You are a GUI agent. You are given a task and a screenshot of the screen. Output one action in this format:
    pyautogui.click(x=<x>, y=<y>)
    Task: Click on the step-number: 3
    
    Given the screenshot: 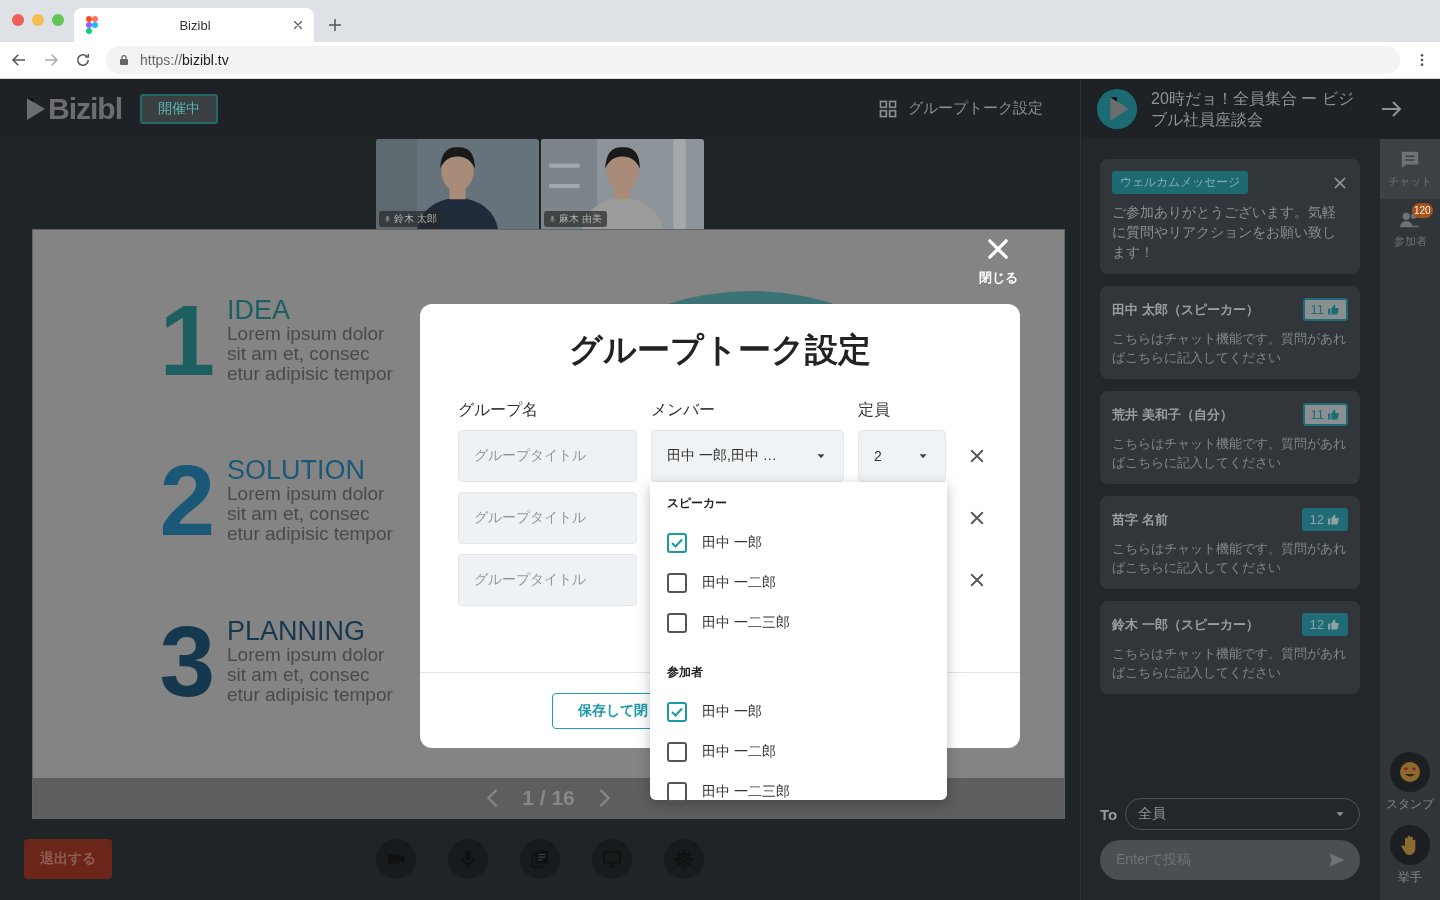 What is the action you would take?
    pyautogui.click(x=186, y=668)
    